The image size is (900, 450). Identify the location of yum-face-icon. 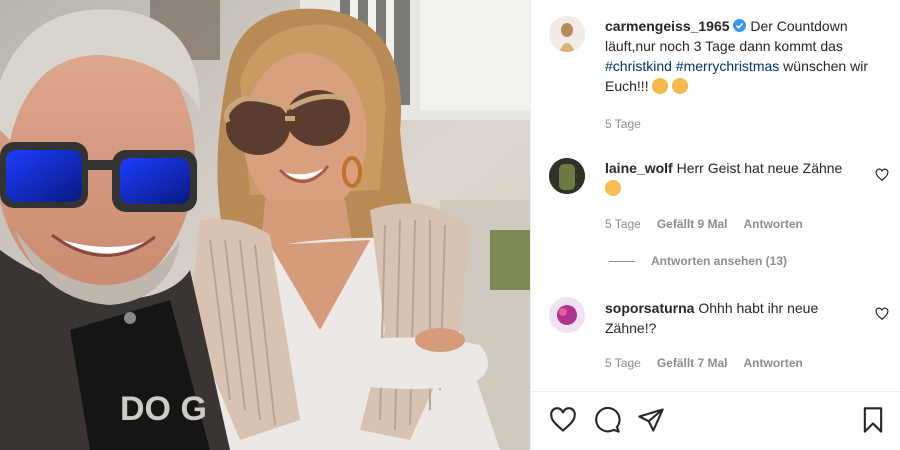
(680, 86).